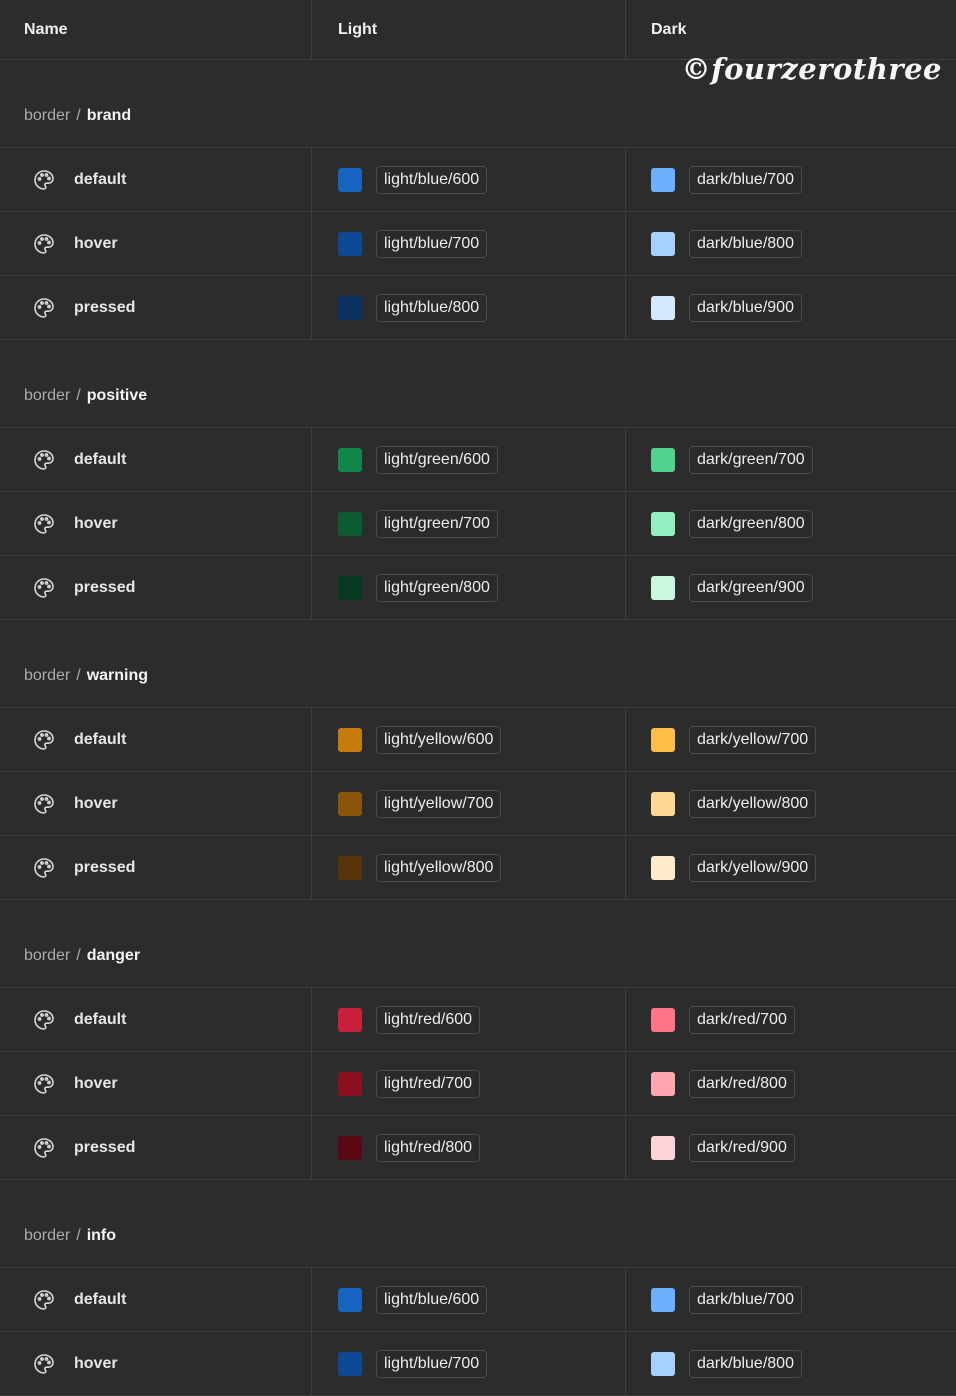 The height and width of the screenshot is (1396, 956). I want to click on dark-token-chip: dark/green/900, so click(751, 587).